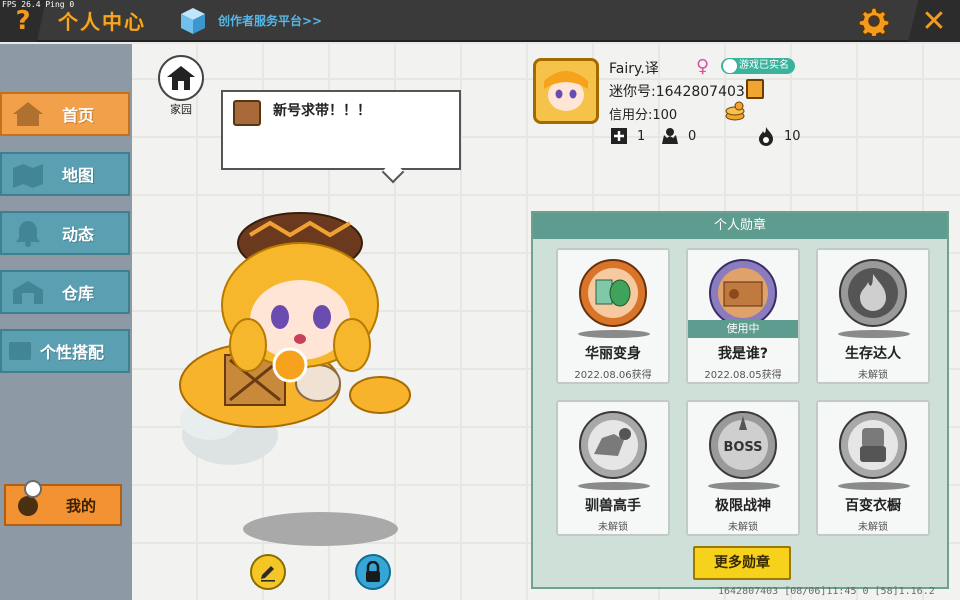  I want to click on badge-status: 2022.08.05获得, so click(743, 375).